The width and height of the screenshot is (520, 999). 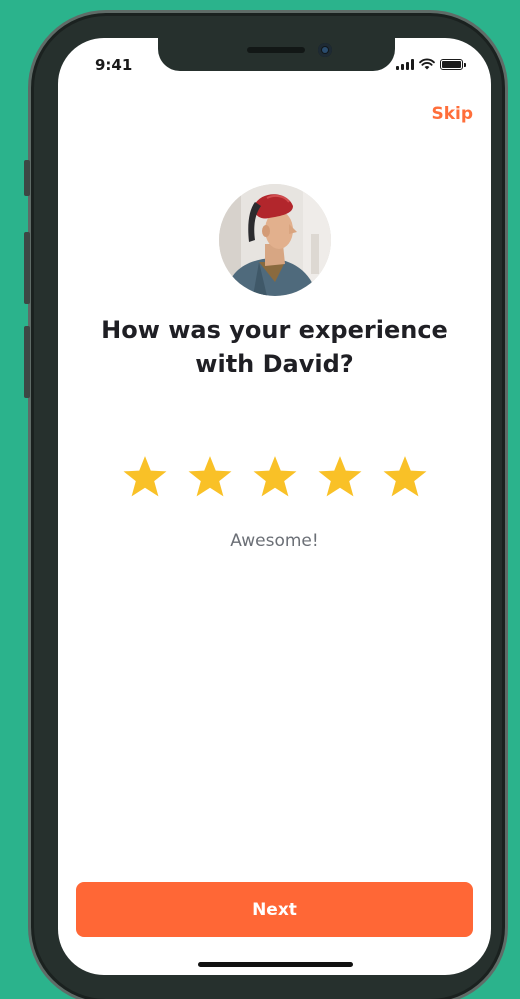 I want to click on wifi-icon, so click(x=427, y=64).